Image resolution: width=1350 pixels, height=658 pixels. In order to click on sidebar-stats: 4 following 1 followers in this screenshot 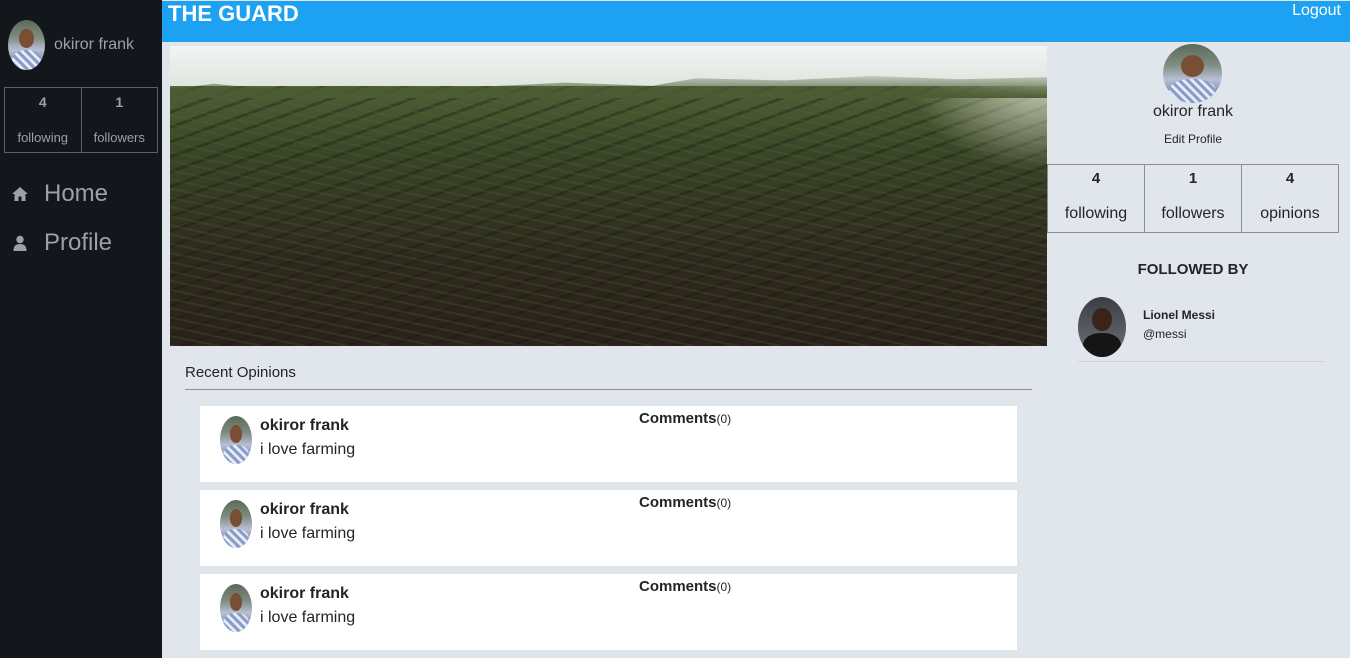, I will do `click(81, 120)`.